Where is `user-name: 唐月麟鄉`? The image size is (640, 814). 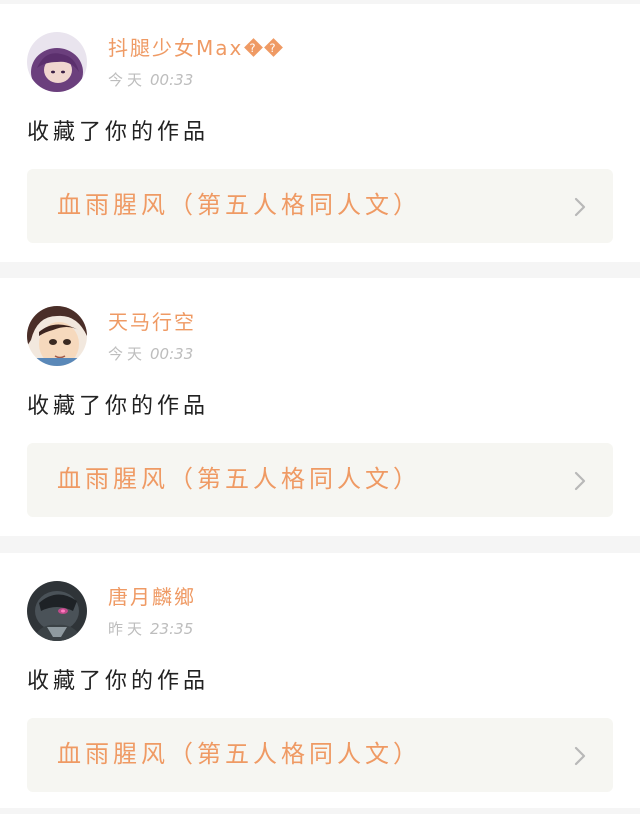 user-name: 唐月麟鄉 is located at coordinates (152, 597).